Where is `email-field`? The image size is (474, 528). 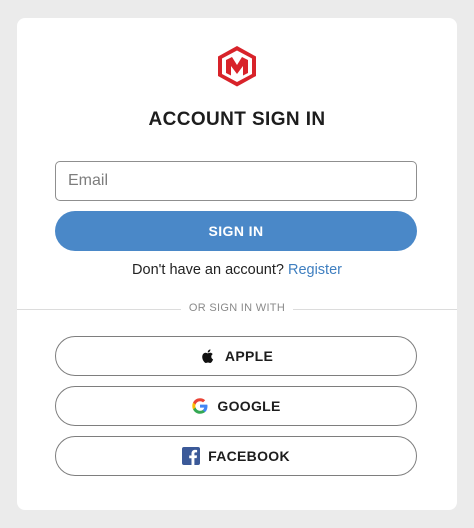 email-field is located at coordinates (236, 181).